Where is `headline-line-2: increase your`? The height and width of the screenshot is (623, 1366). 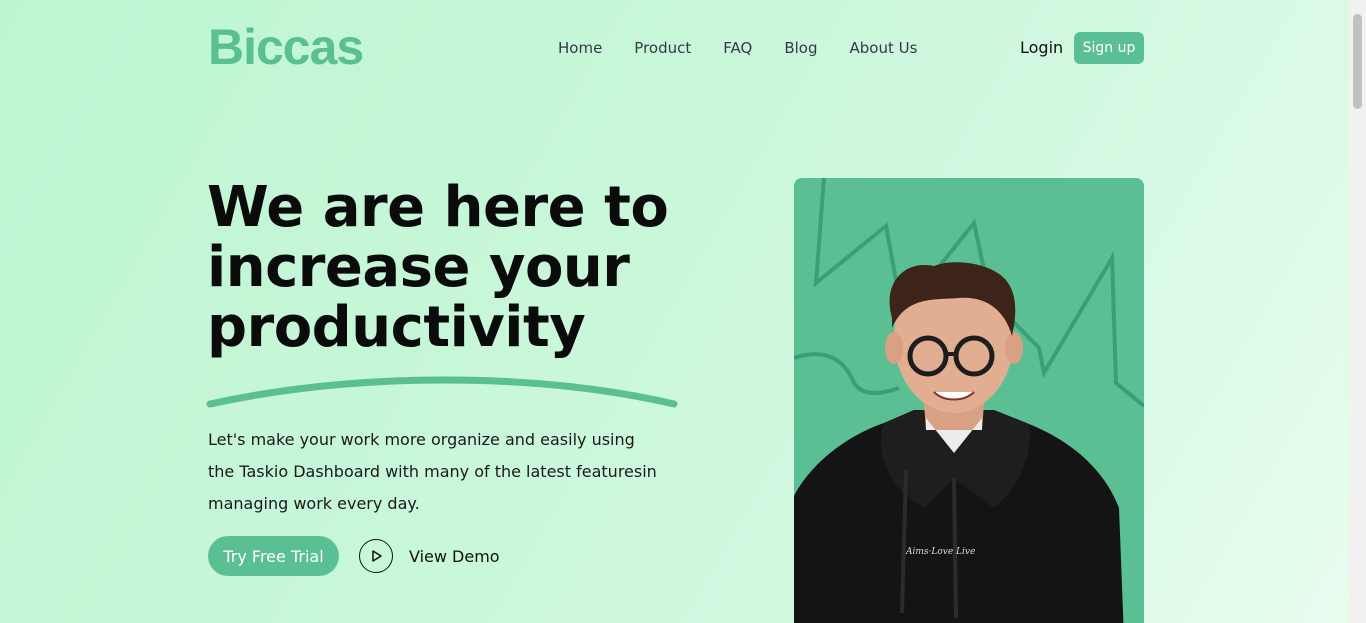 headline-line-2: increase your is located at coordinates (418, 267).